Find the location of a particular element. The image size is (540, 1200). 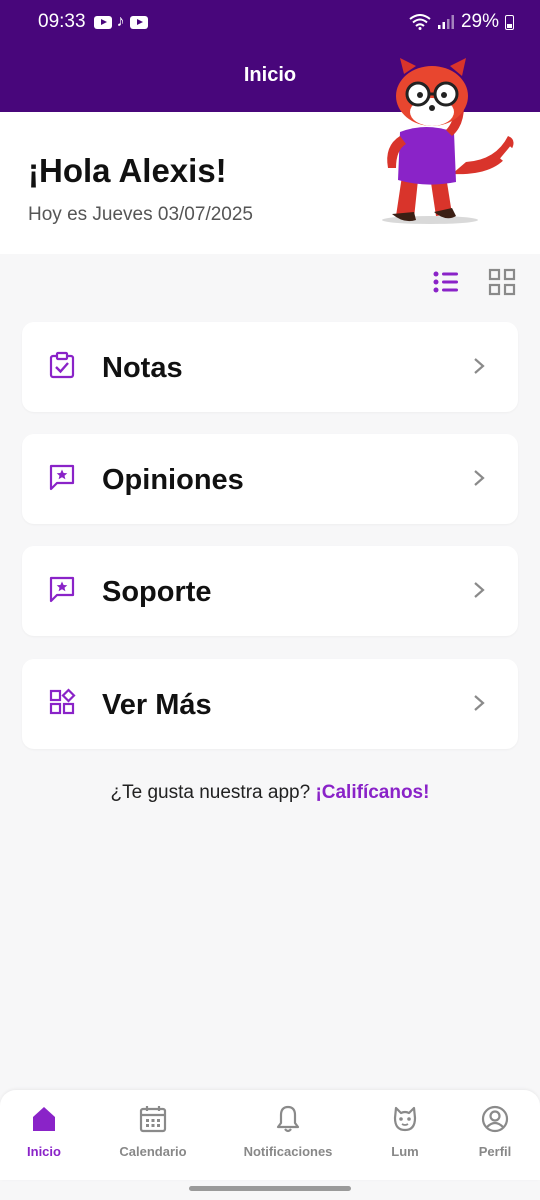

nav-label: Calendario is located at coordinates (153, 1151).